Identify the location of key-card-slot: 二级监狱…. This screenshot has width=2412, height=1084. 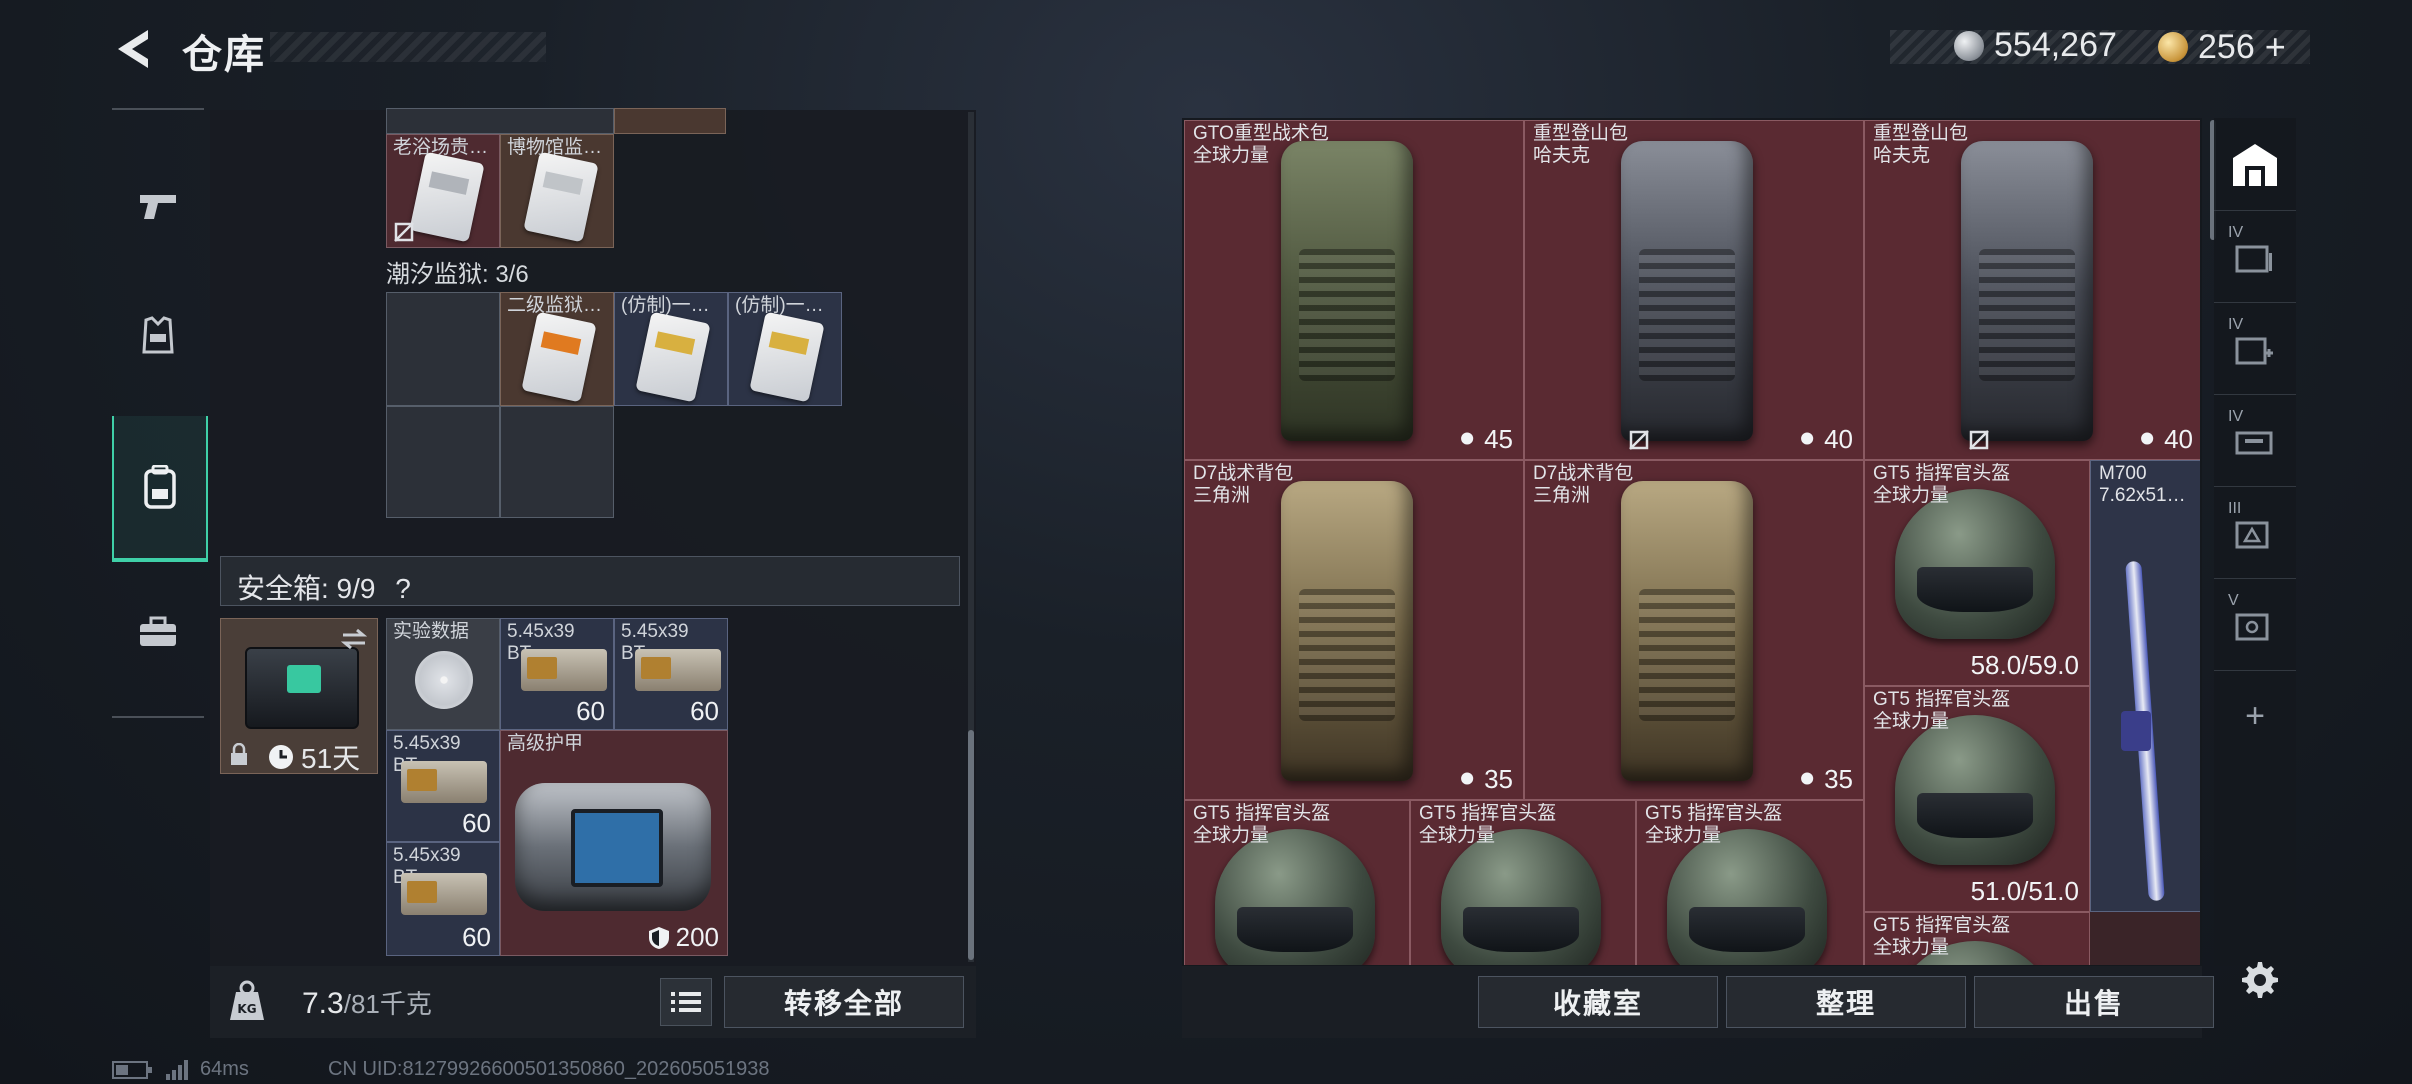
(557, 349).